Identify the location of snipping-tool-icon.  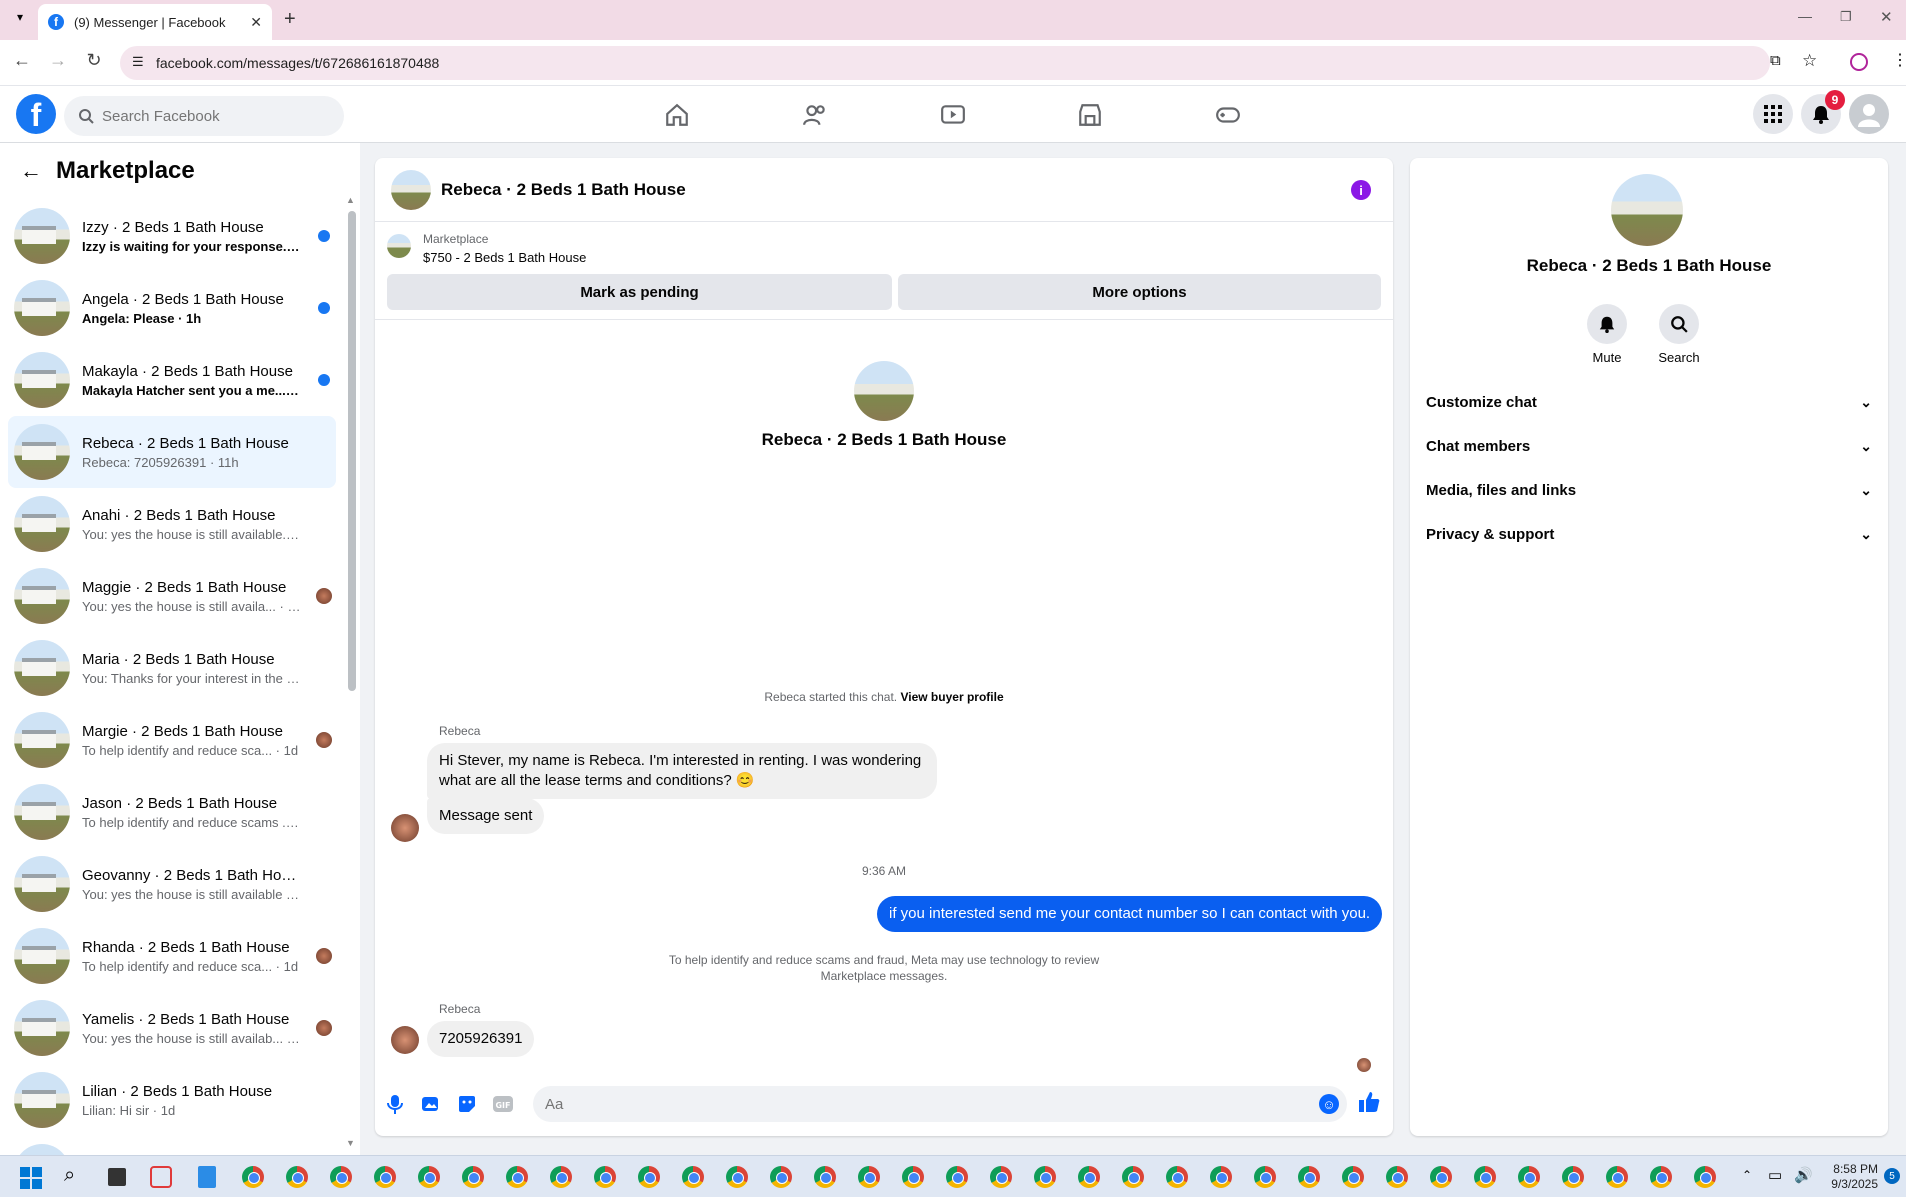
(161, 1177).